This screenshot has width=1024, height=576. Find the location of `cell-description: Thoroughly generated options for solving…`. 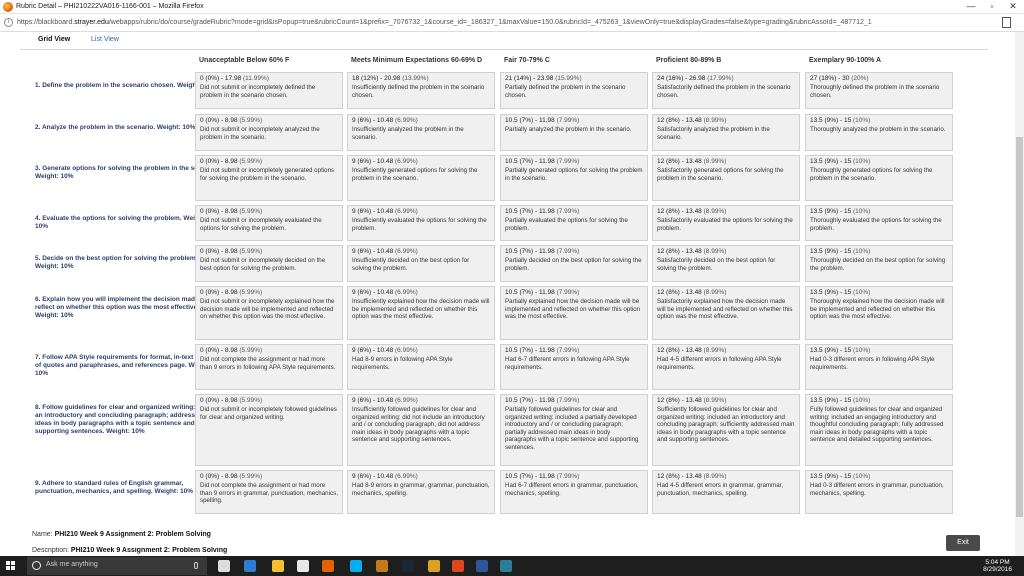

cell-description: Thoroughly generated options for solving… is located at coordinates (871, 174).